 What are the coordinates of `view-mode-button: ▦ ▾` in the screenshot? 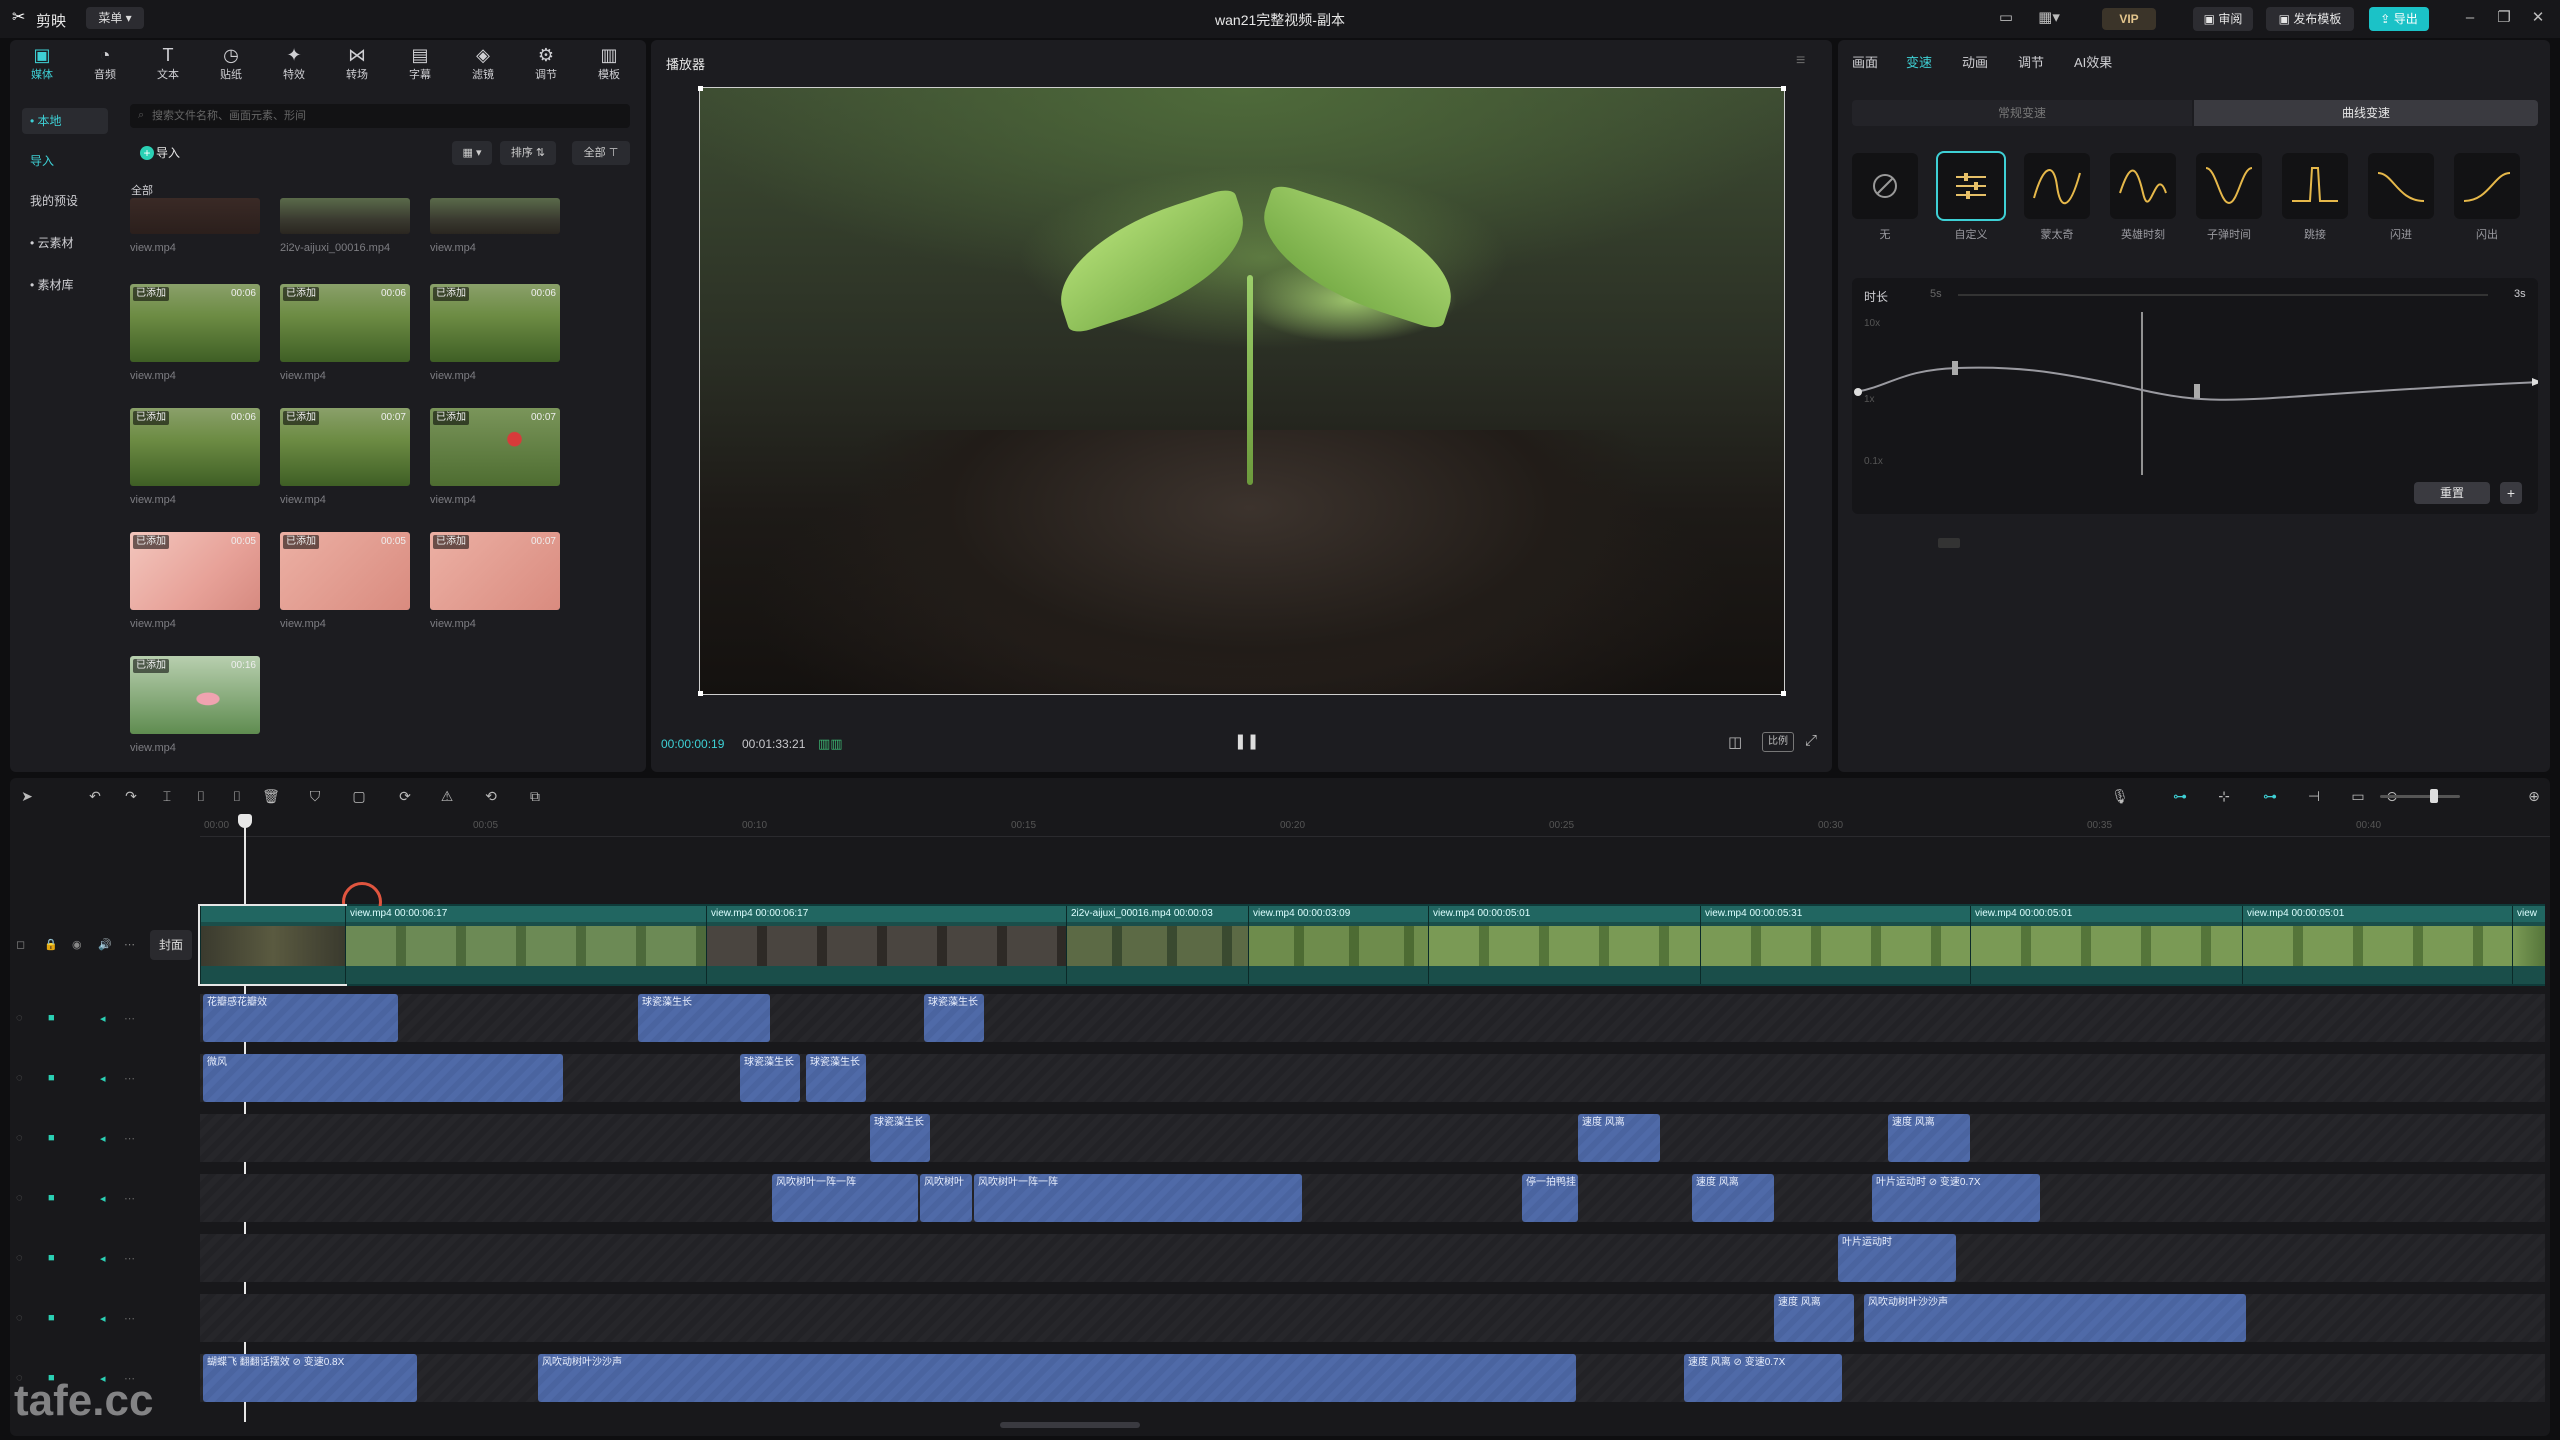 It's located at (472, 153).